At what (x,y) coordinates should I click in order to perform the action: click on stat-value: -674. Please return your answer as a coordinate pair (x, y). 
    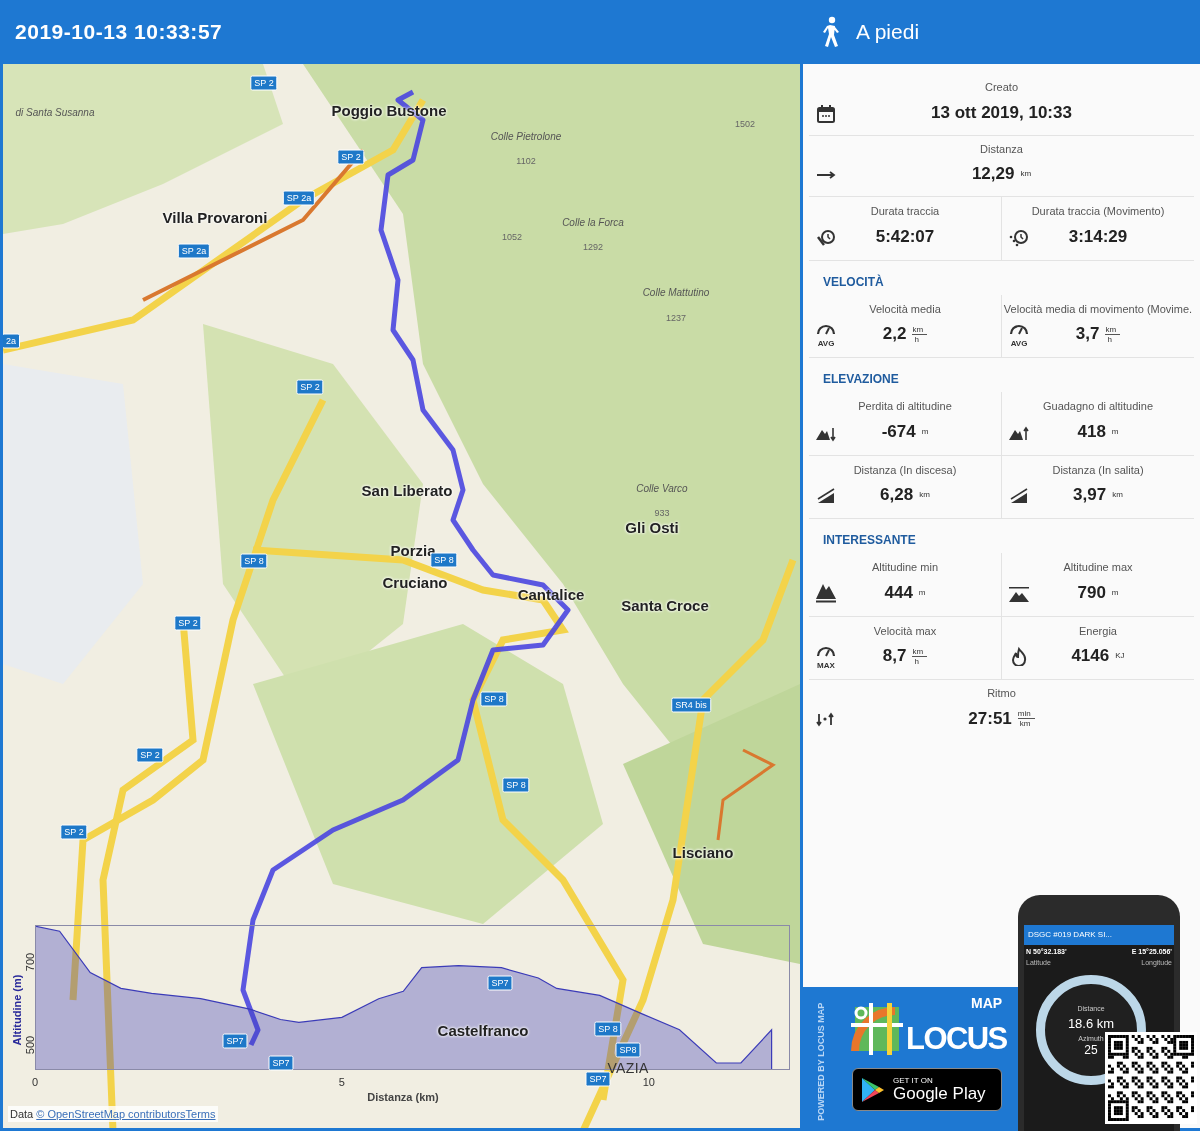
    Looking at the image, I should click on (898, 431).